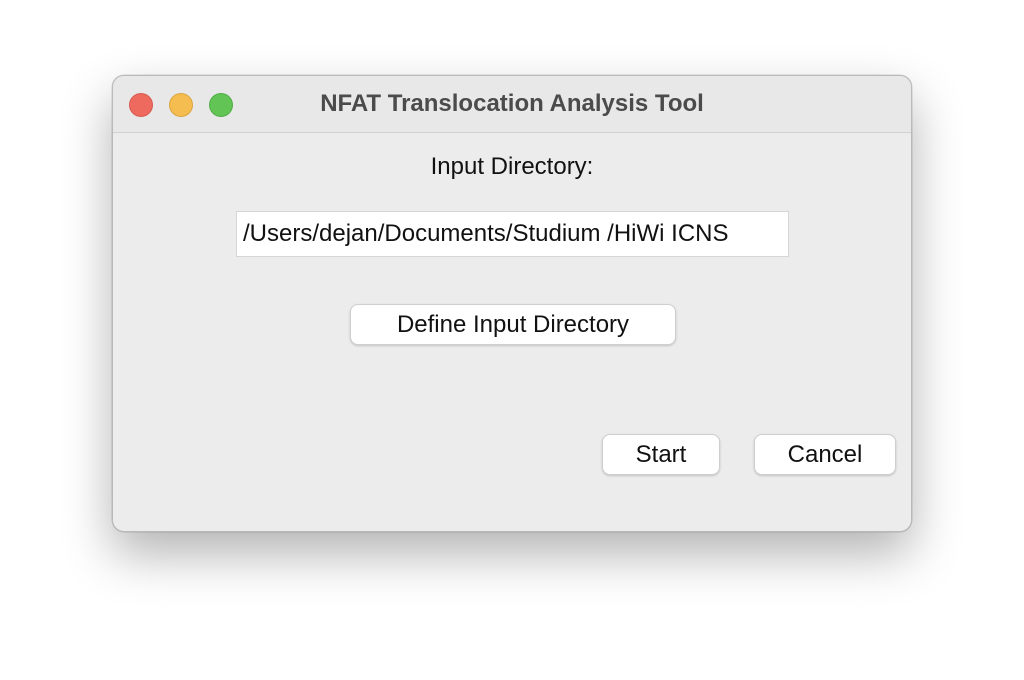 This screenshot has height=680, width=1024. Describe the element at coordinates (661, 454) in the screenshot. I see `start-button: Start` at that location.